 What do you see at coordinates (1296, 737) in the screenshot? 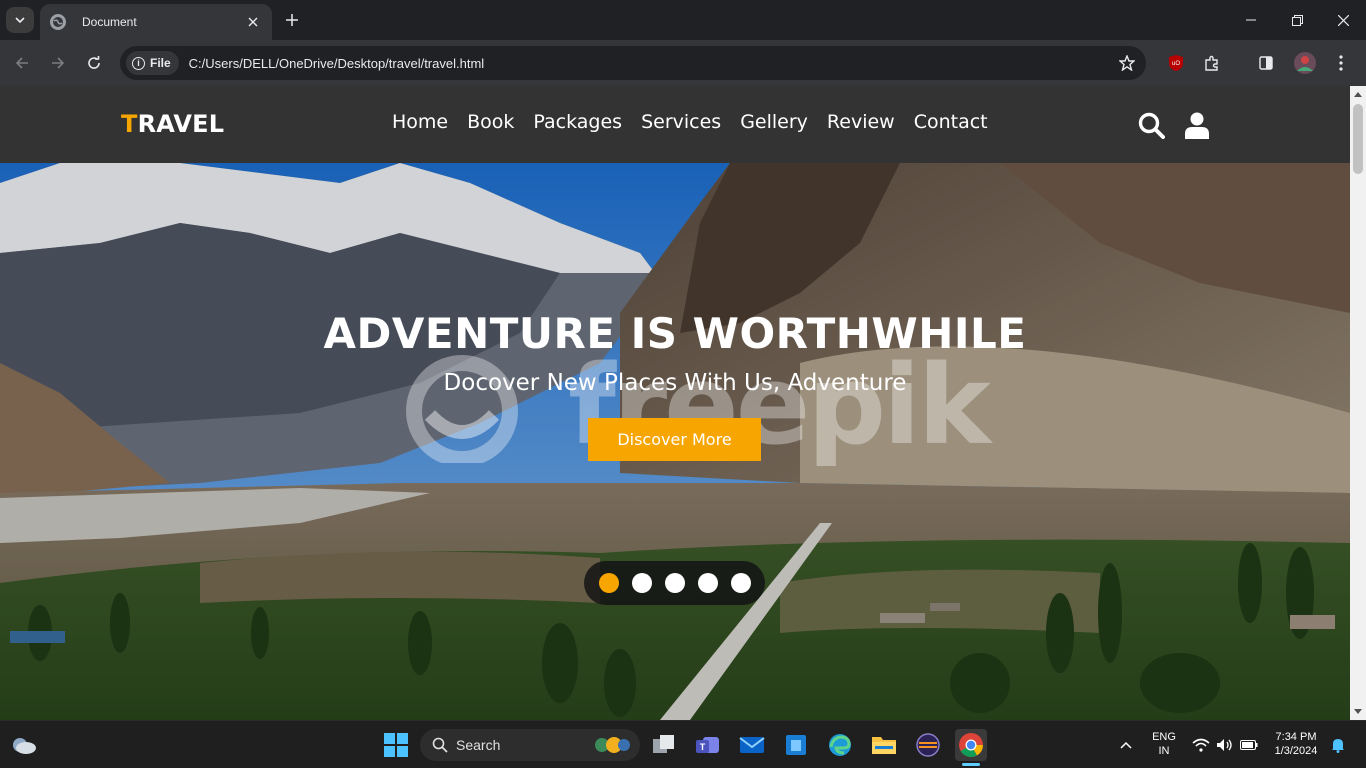
I see `clock-time: 7:34 PM` at bounding box center [1296, 737].